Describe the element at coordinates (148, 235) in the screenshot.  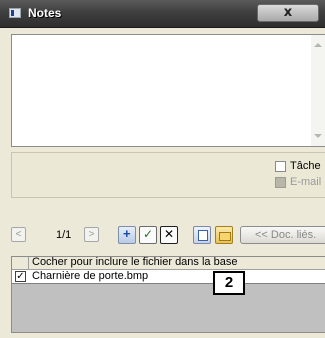
I see `validate-icon` at that location.